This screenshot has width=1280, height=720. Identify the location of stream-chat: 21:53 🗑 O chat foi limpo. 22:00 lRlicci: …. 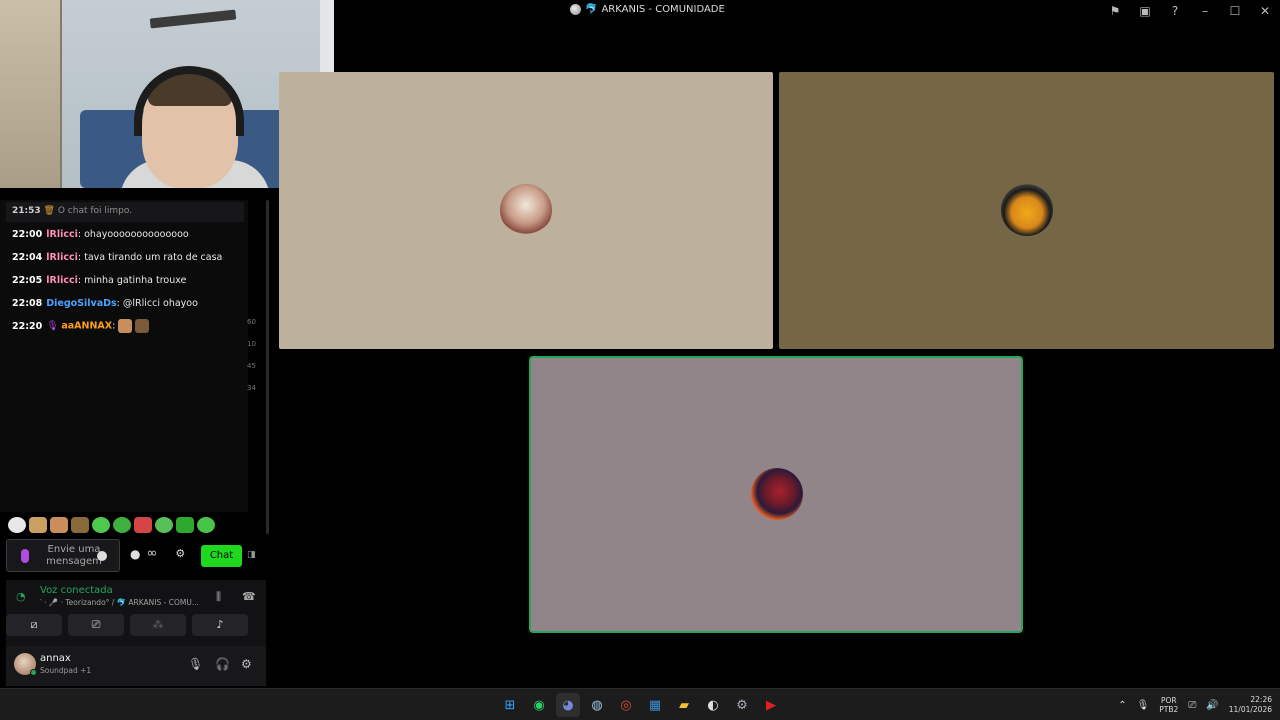
(124, 356).